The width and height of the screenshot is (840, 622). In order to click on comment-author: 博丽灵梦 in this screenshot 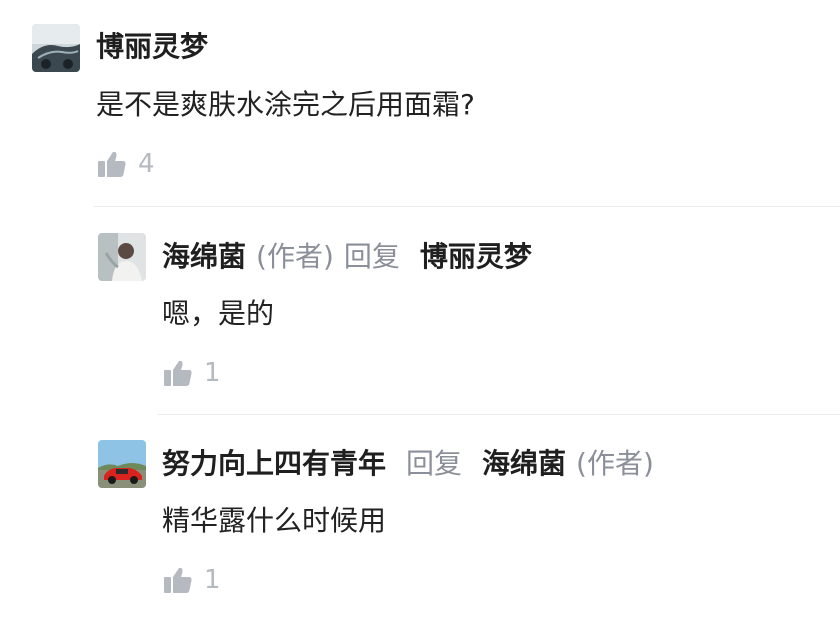, I will do `click(152, 47)`.